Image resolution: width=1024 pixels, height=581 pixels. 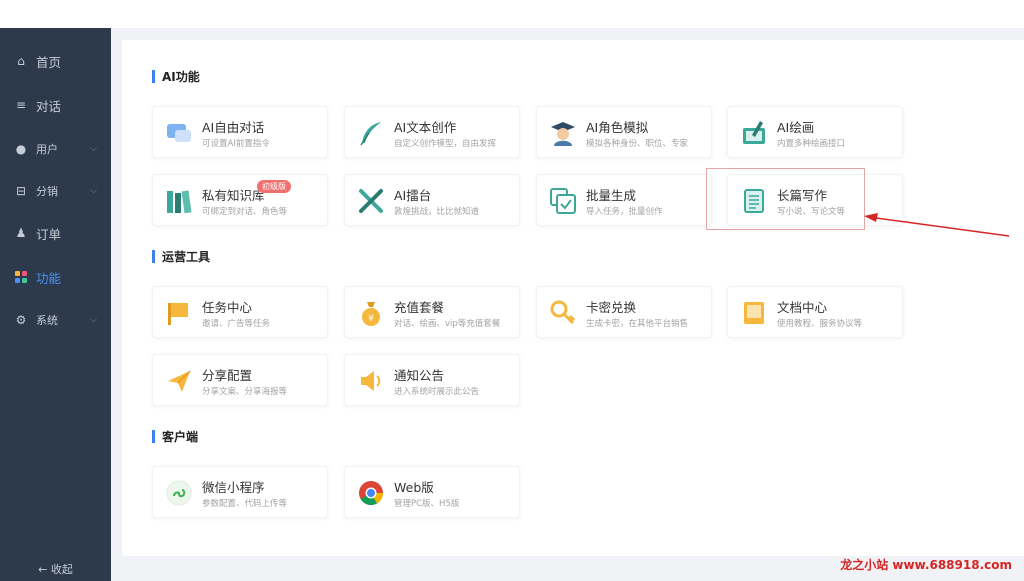 I want to click on card-ai-arena: AI擂台 敦煌挑战，比比就知道, so click(x=432, y=200).